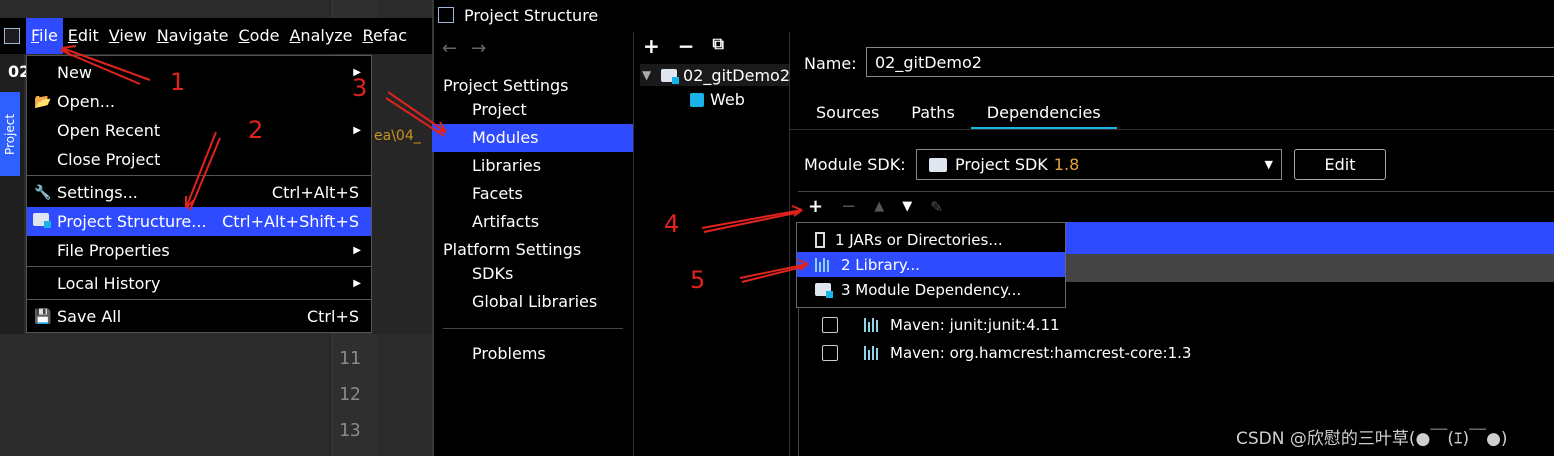 This screenshot has width=1554, height=456. Describe the element at coordinates (879, 206) in the screenshot. I see `move-up-icon: ▲` at that location.